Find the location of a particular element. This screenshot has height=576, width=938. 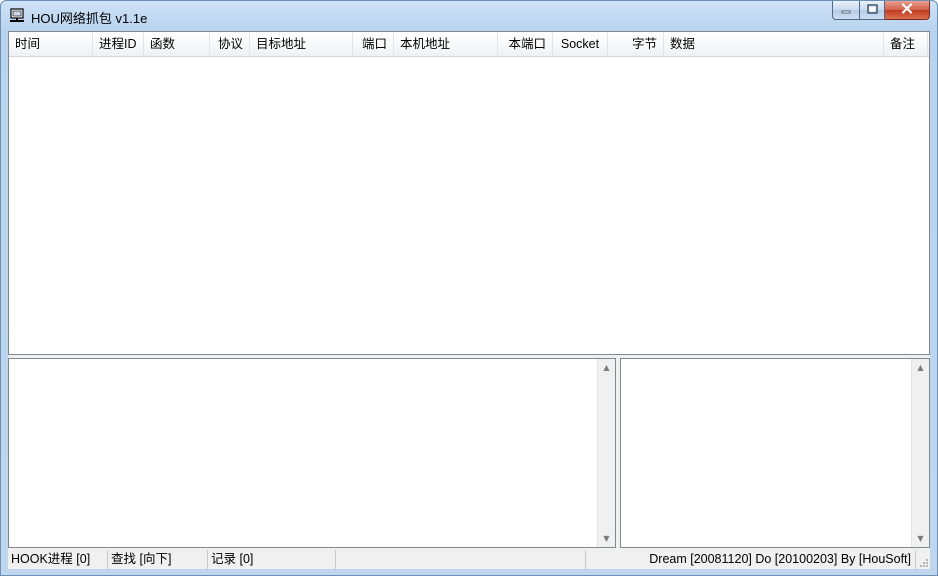

column-header-local-address: 本机地址 is located at coordinates (446, 44).